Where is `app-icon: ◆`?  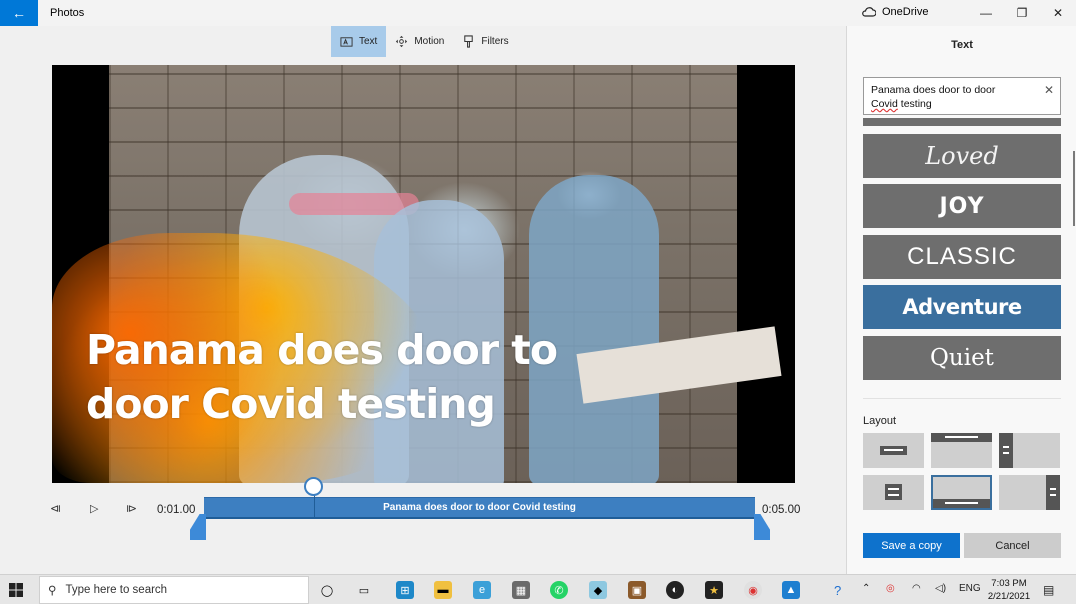 app-icon: ◆ is located at coordinates (598, 590).